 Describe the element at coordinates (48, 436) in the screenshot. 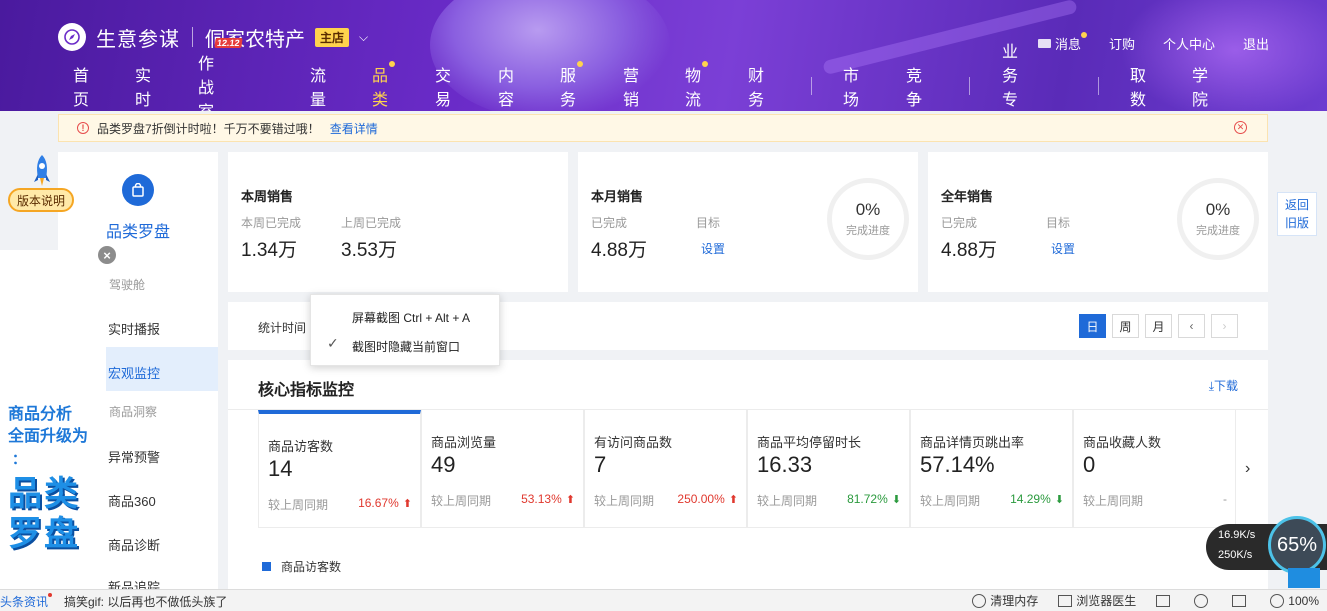

I see `promo-line: 全面升级为` at that location.